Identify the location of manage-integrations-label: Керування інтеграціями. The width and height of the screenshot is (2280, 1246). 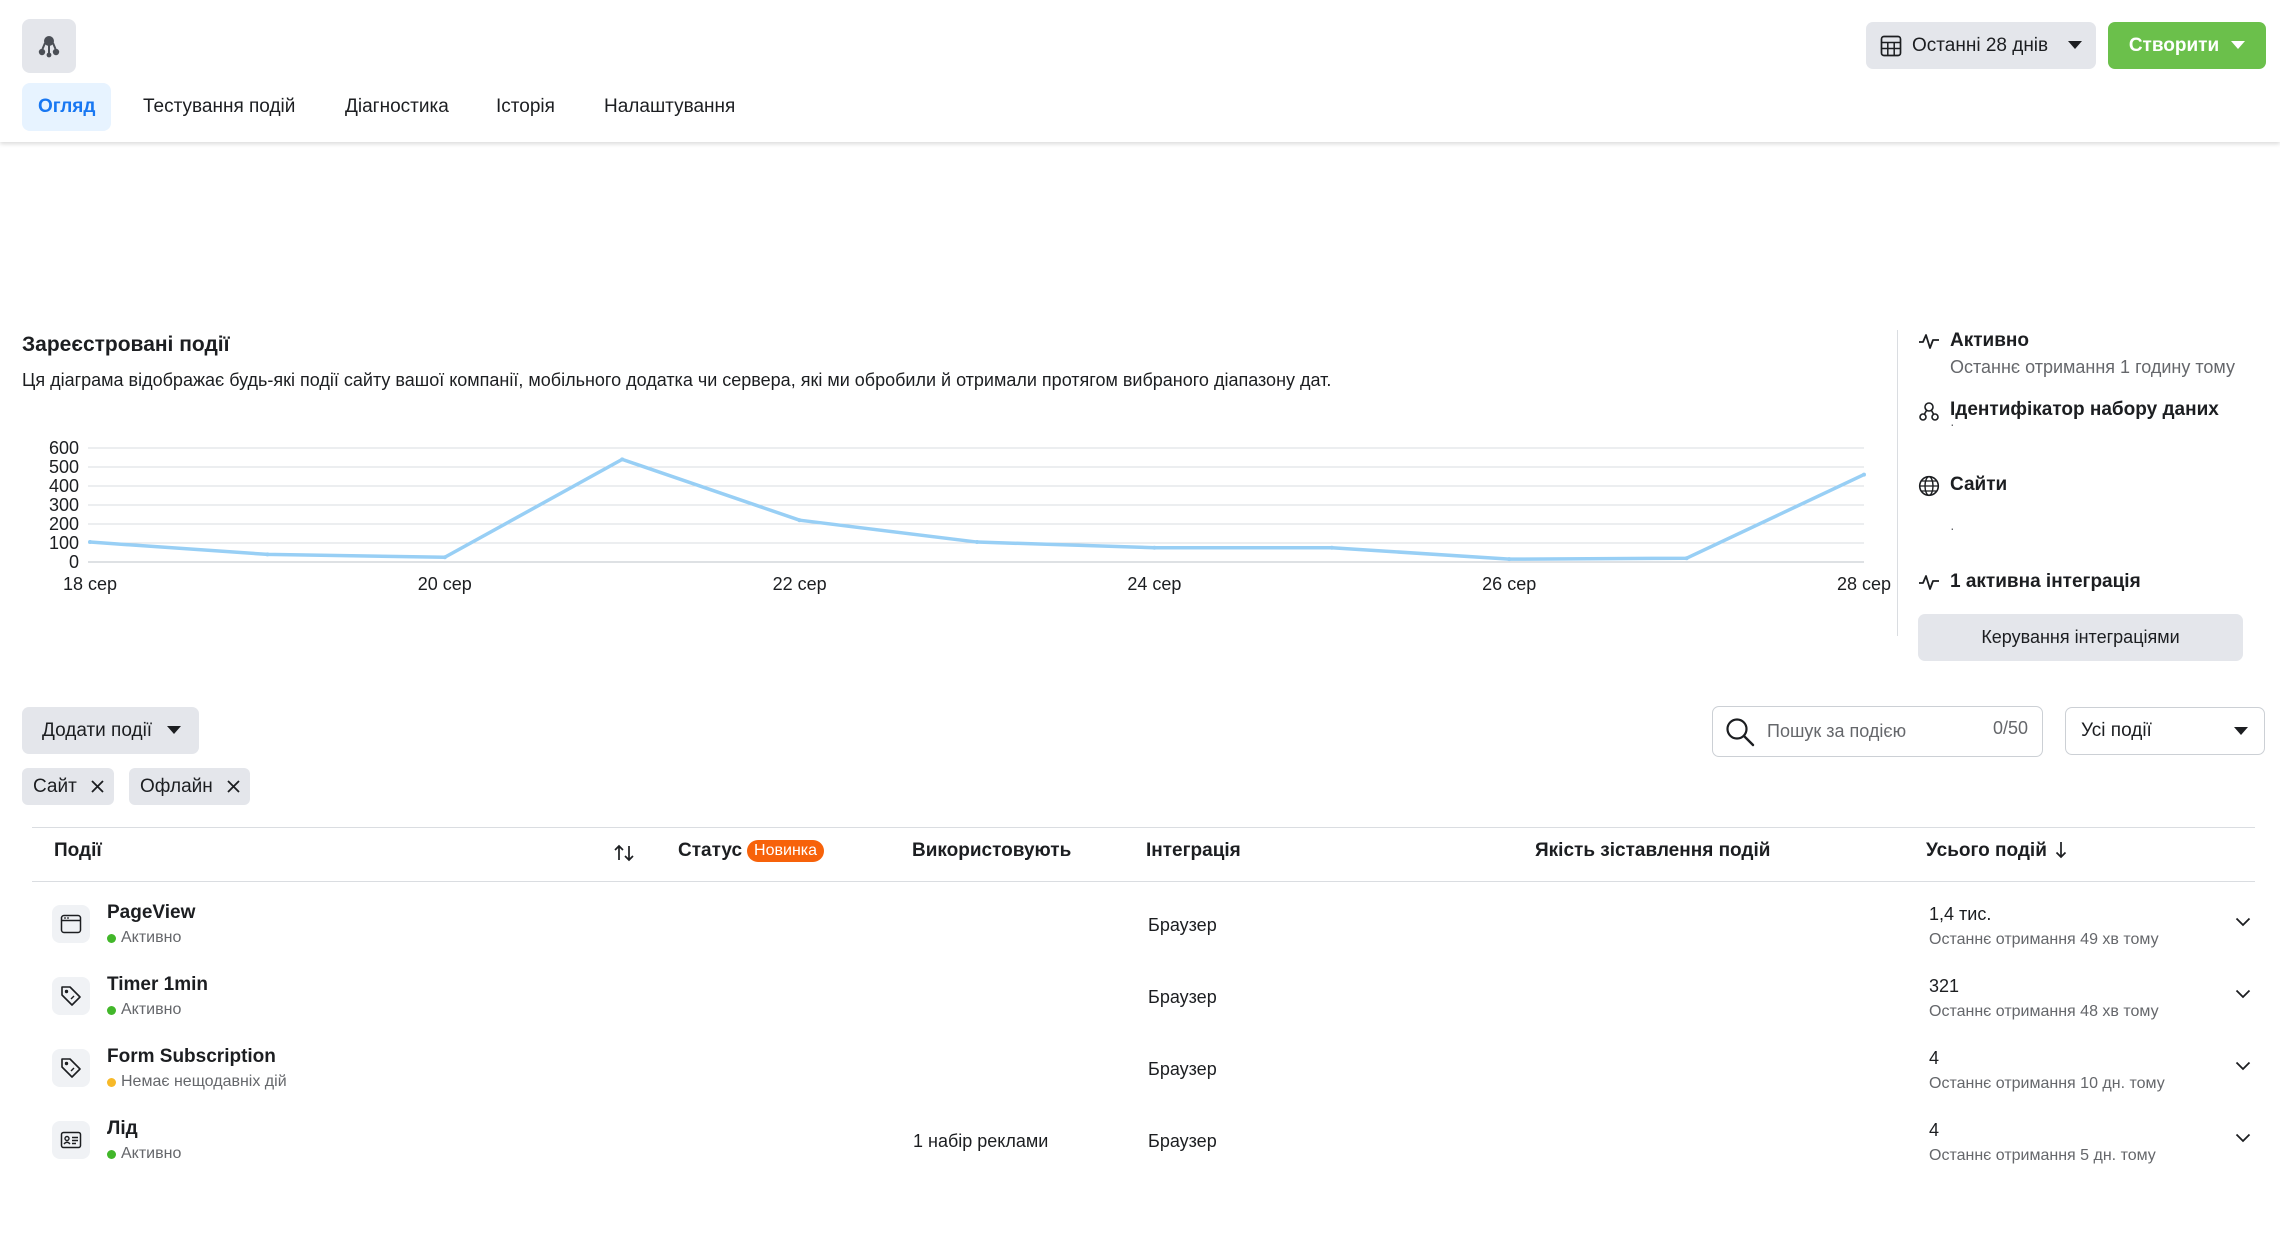
(2080, 637).